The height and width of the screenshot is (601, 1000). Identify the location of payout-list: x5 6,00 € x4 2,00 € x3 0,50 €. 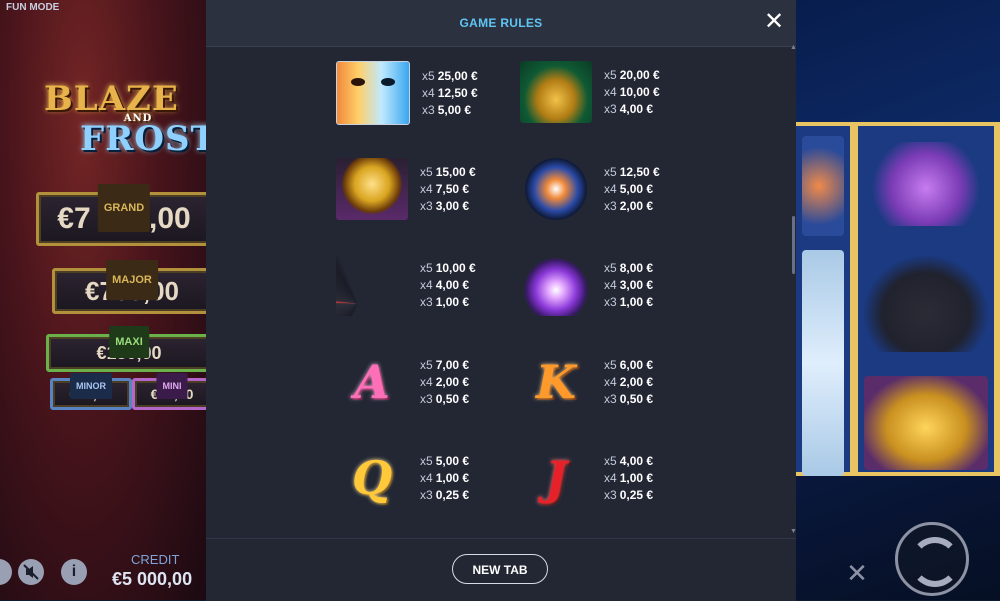
(628, 382).